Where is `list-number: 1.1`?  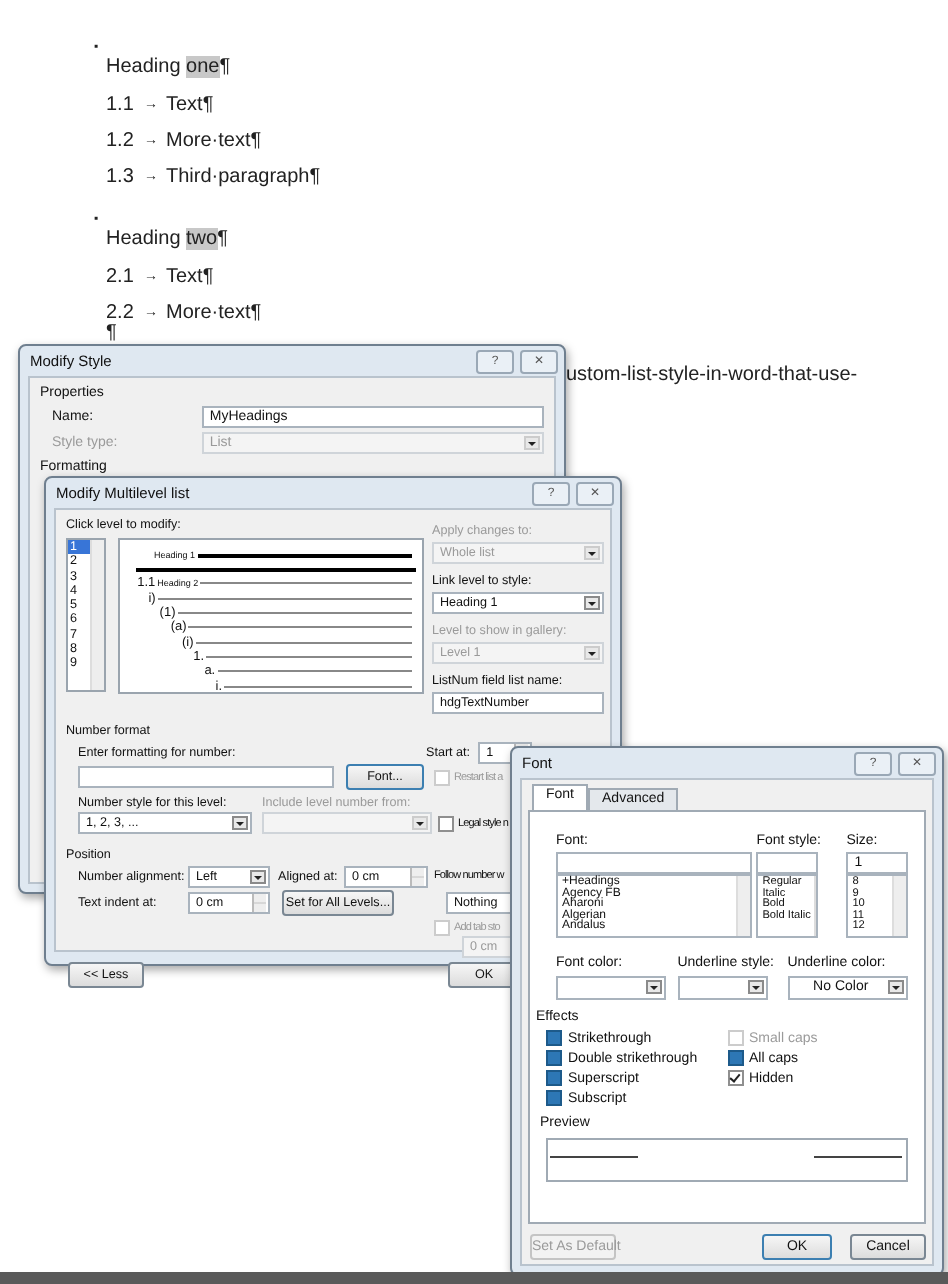
list-number: 1.1 is located at coordinates (121, 106).